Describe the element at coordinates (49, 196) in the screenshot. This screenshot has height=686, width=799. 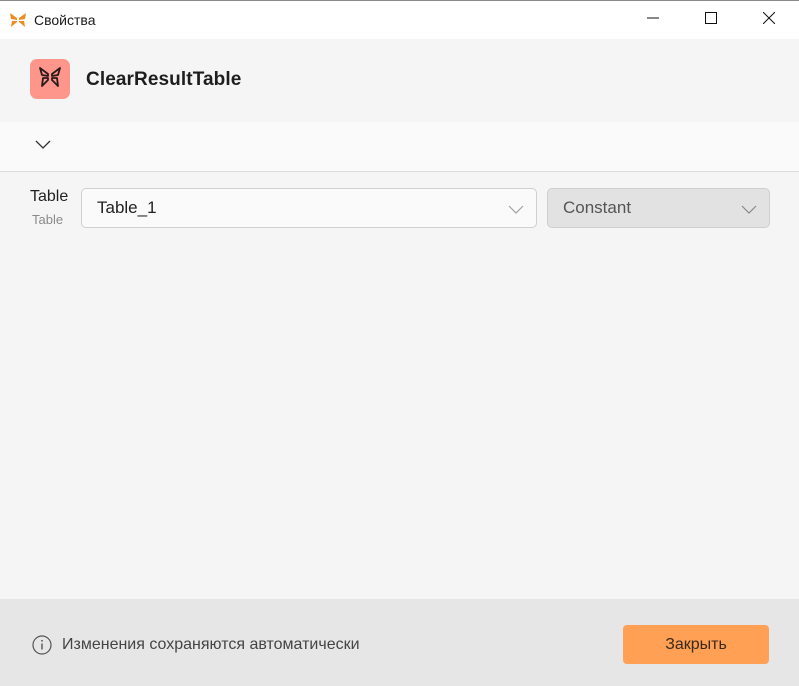
I see `property-label: Table` at that location.